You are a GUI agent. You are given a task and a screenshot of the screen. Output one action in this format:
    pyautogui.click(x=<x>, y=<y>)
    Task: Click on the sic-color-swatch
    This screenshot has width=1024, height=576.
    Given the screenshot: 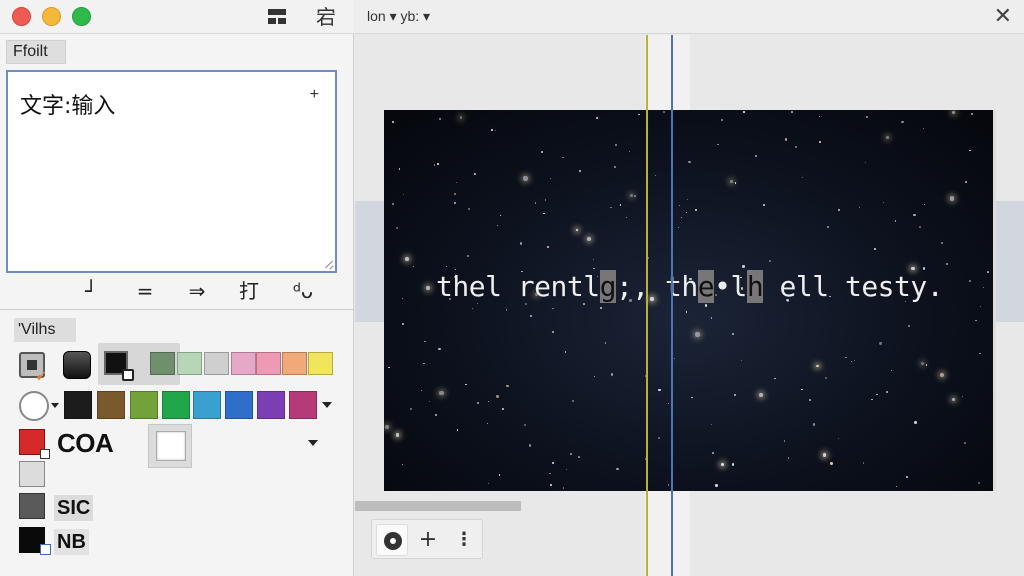 What is the action you would take?
    pyautogui.click(x=32, y=506)
    